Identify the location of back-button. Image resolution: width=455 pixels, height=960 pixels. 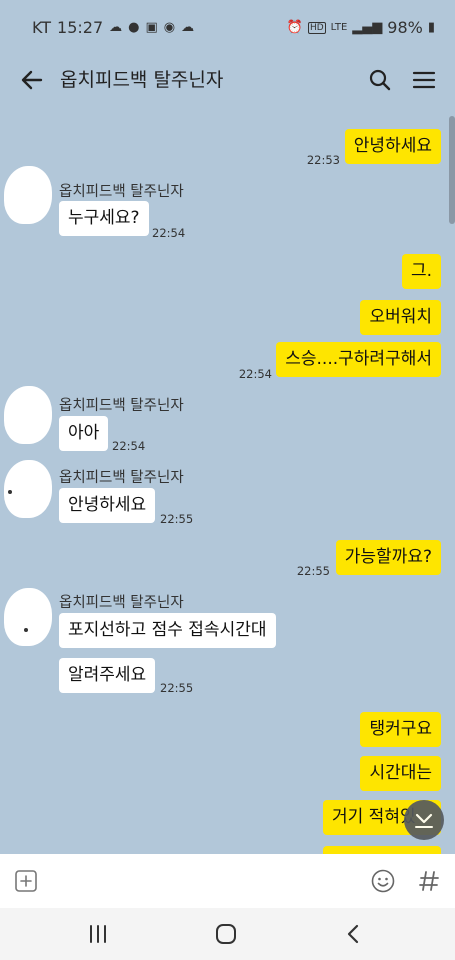
(32, 80).